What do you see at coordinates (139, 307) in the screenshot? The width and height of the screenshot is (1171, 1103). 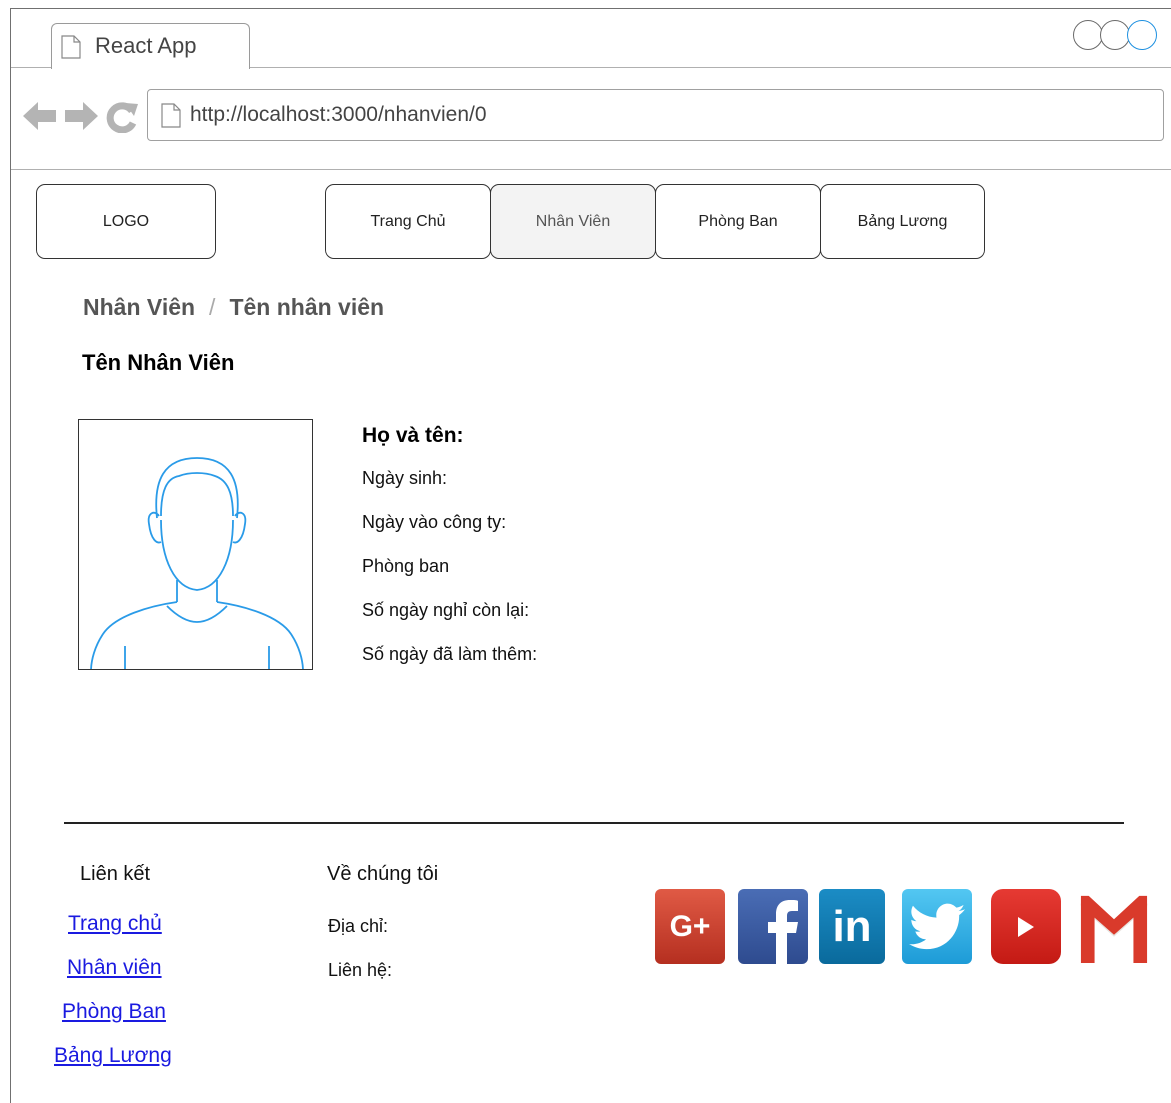 I see `breadcrumb-parent: Nhân Viên` at bounding box center [139, 307].